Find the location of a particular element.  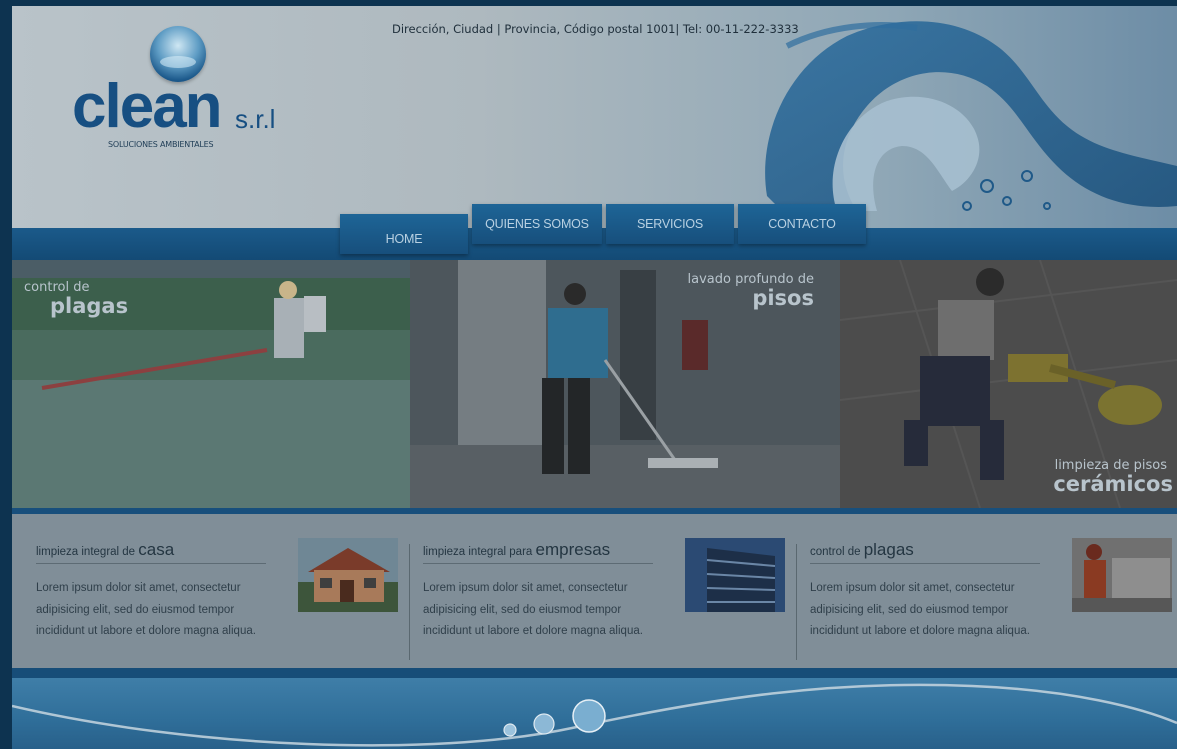

service-title-prefix: control de is located at coordinates (837, 552).